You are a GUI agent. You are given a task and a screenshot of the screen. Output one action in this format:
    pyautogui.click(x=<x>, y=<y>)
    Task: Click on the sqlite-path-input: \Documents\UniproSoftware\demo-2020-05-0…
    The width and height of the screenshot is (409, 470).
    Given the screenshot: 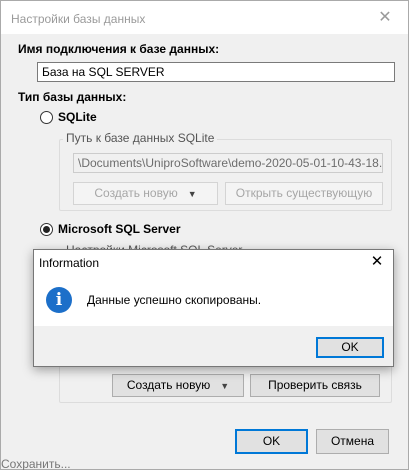 What is the action you would take?
    pyautogui.click(x=228, y=163)
    